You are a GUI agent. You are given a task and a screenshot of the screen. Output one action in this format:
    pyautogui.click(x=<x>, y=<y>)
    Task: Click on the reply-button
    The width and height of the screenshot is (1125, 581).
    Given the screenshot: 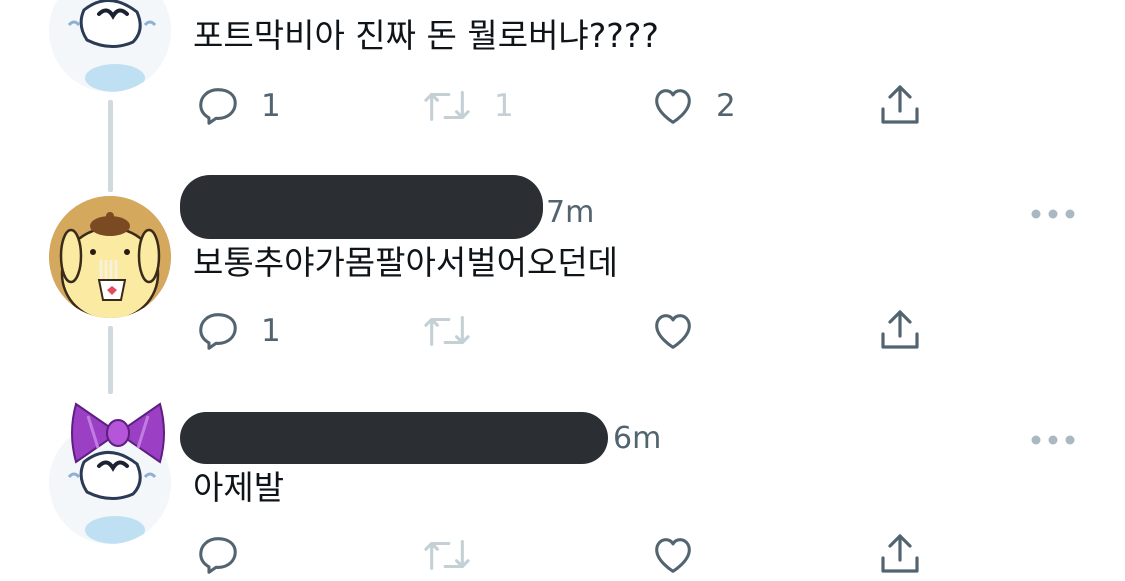 What is the action you would take?
    pyautogui.click(x=228, y=555)
    